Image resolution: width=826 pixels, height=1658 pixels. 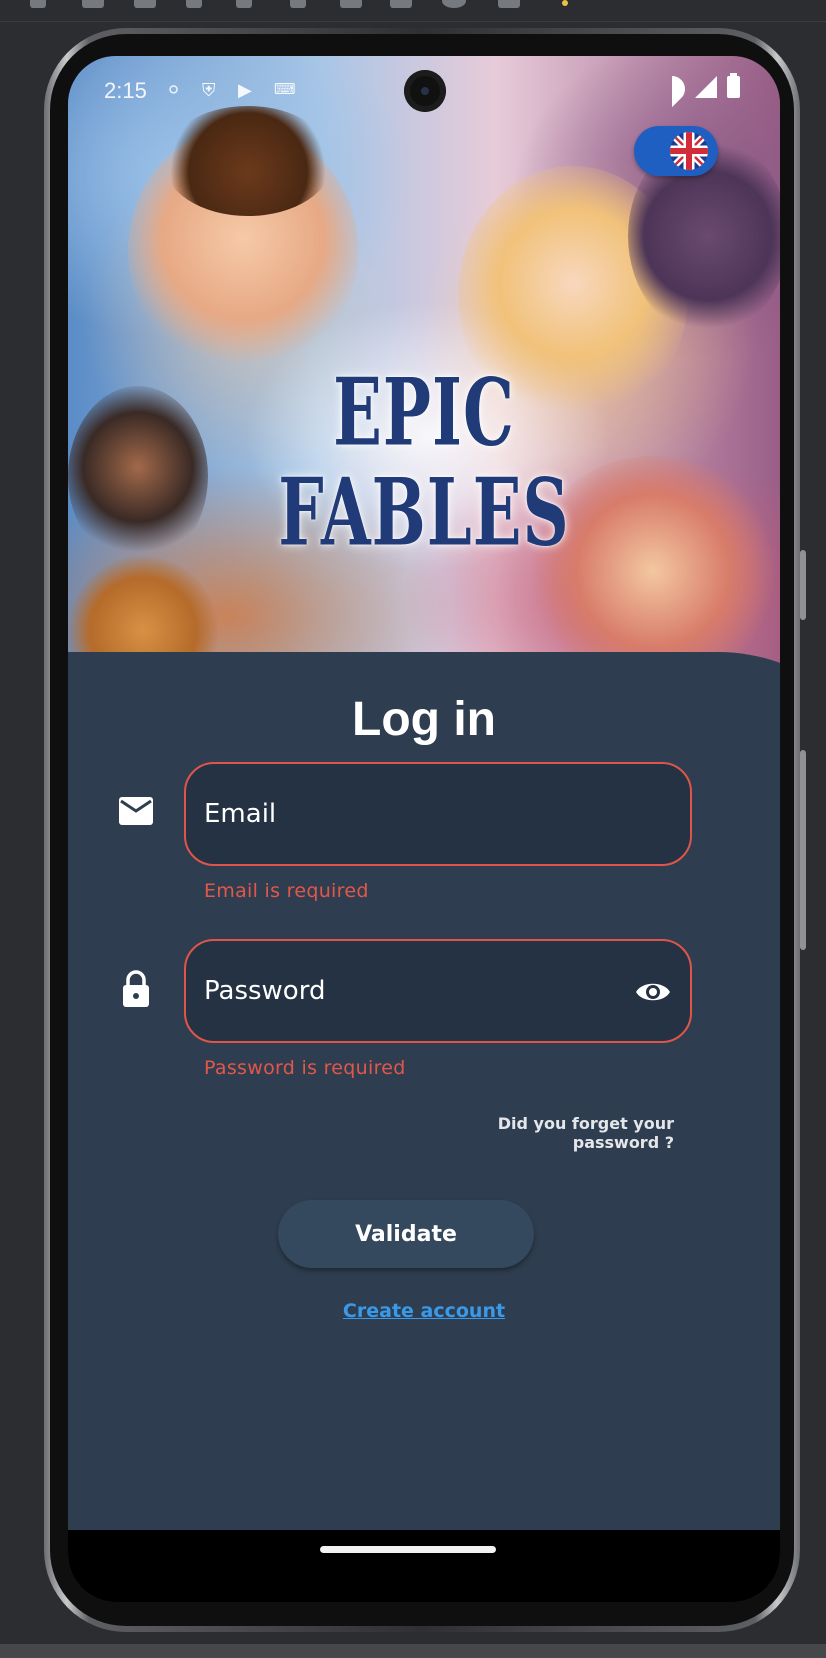 I want to click on emulator-toolbar, so click(x=413, y=11).